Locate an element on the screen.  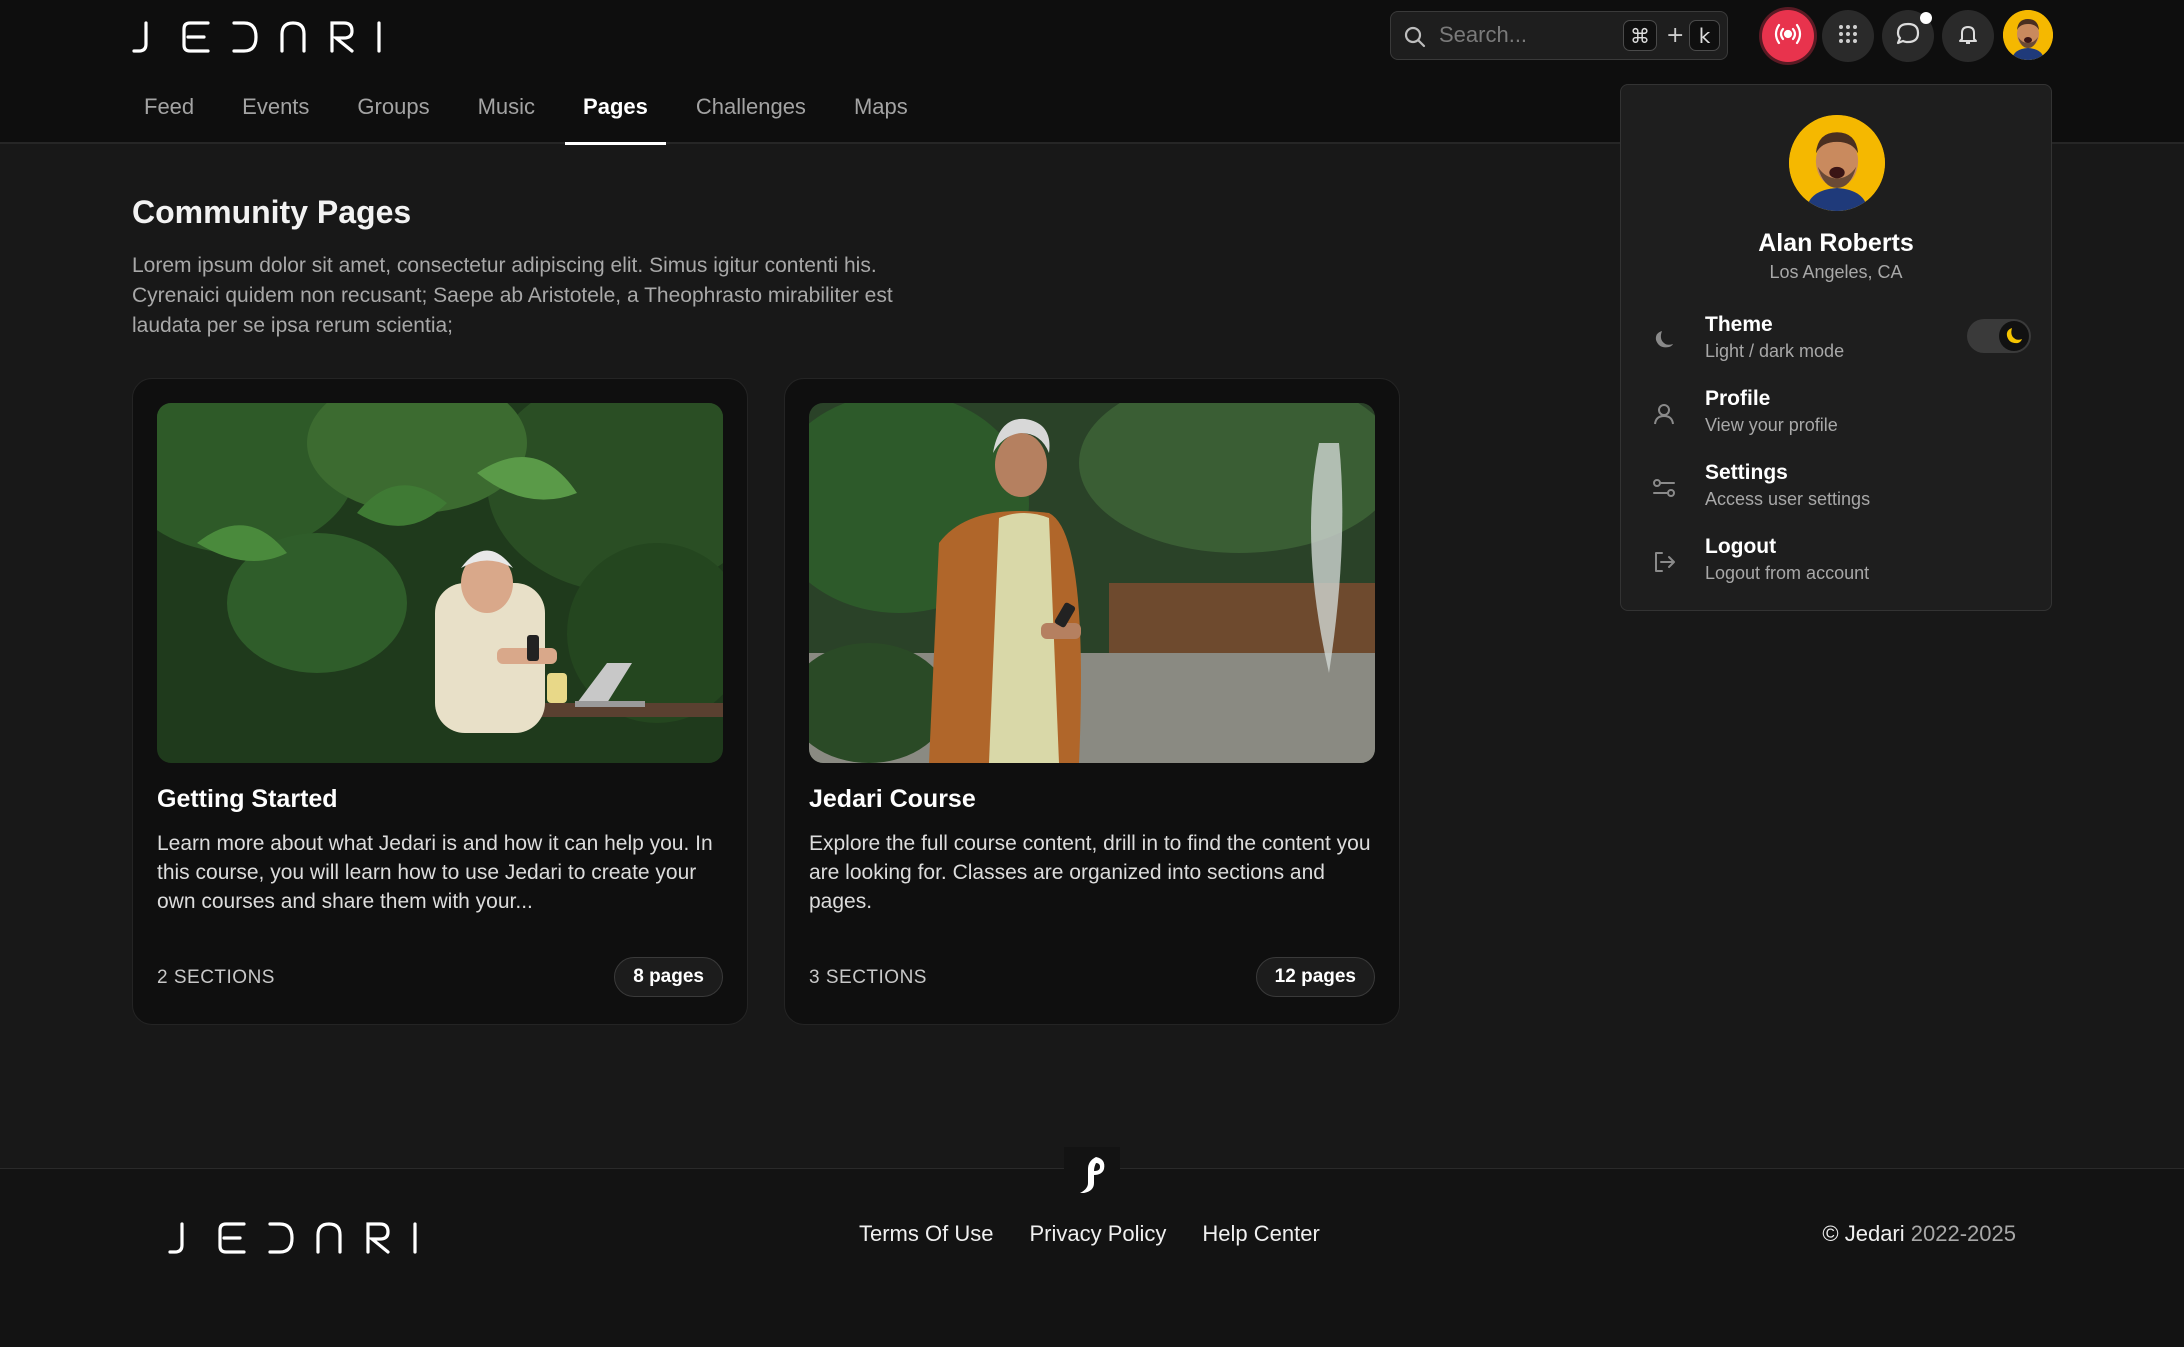
jedari-emblem-icon is located at coordinates (1092, 1175).